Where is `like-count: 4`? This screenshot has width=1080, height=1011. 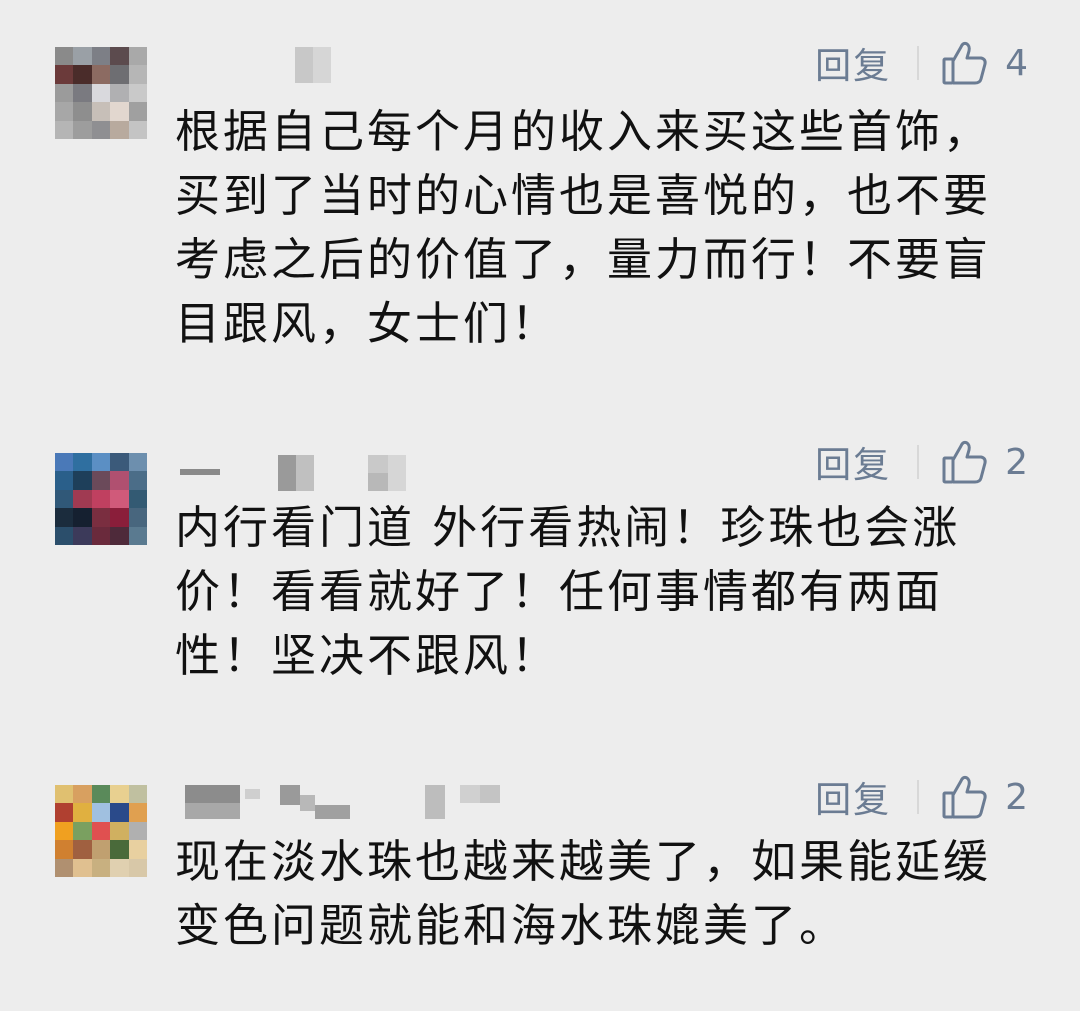 like-count: 4 is located at coordinates (1016, 63).